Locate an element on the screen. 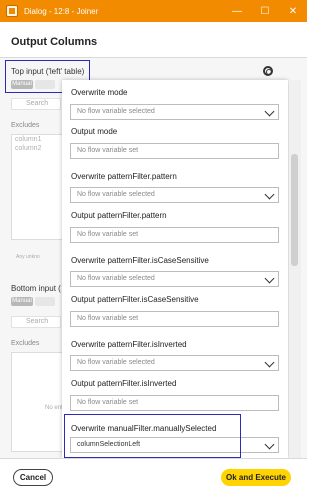  excludes-label-2: Excludes is located at coordinates (25, 343).